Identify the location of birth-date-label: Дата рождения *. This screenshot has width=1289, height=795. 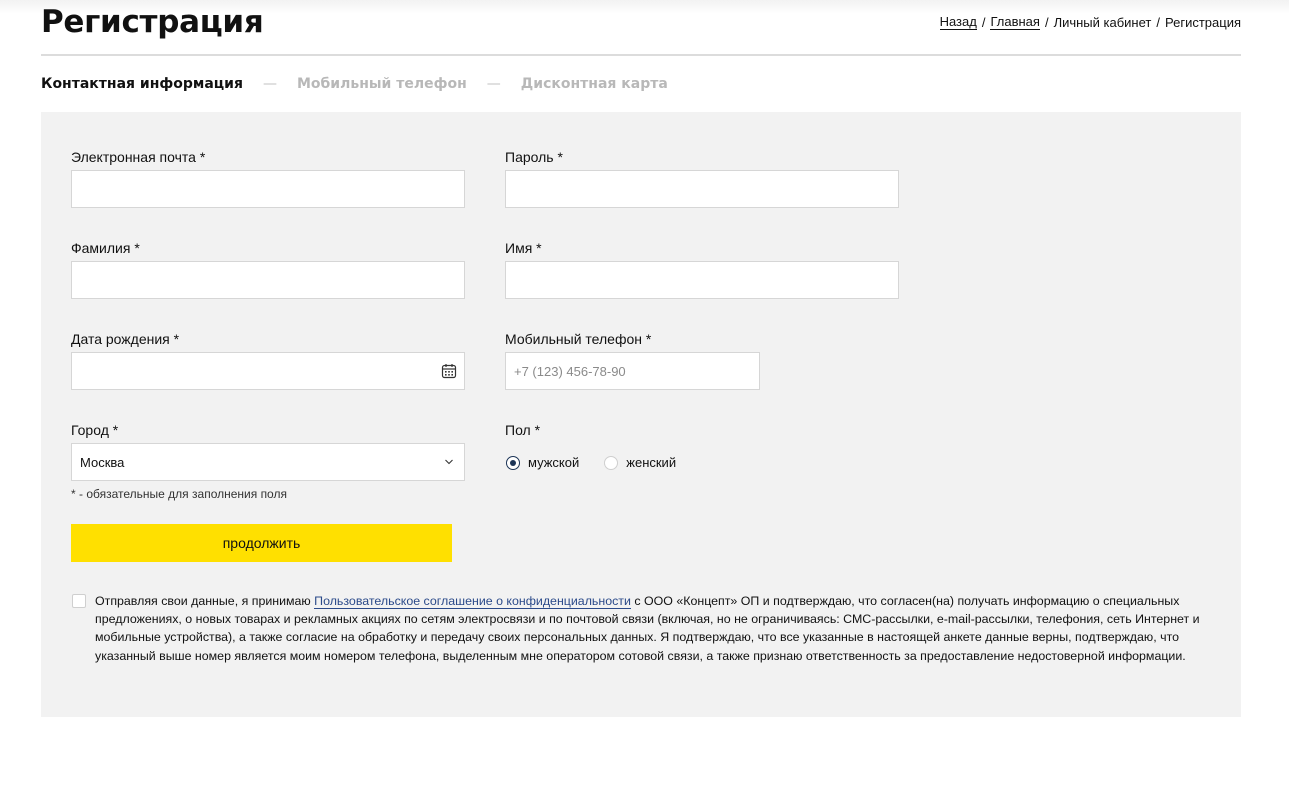
(125, 339).